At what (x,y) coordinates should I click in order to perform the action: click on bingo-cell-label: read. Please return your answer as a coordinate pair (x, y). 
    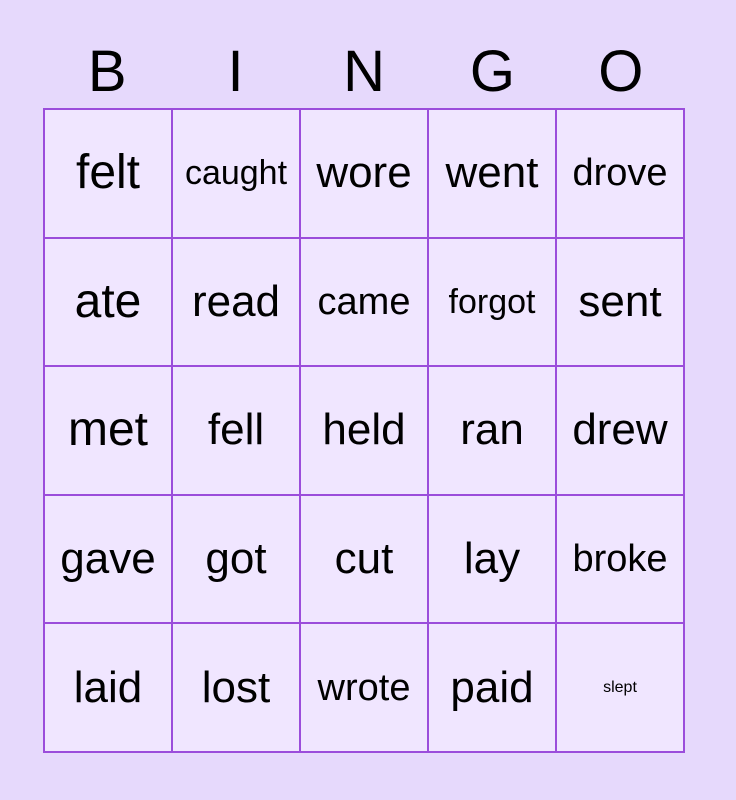
    Looking at the image, I should click on (236, 301).